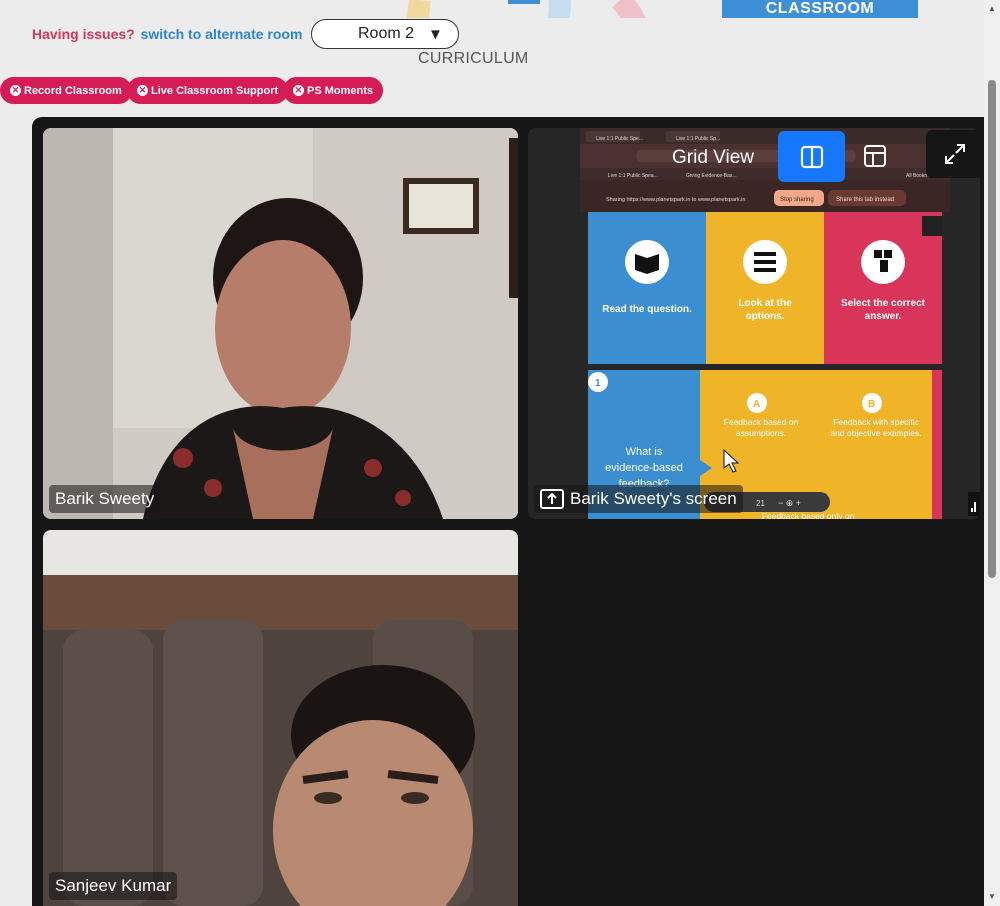 The image size is (1000, 906). Describe the element at coordinates (644, 468) in the screenshot. I see `question-text-line2: evidence-based` at that location.